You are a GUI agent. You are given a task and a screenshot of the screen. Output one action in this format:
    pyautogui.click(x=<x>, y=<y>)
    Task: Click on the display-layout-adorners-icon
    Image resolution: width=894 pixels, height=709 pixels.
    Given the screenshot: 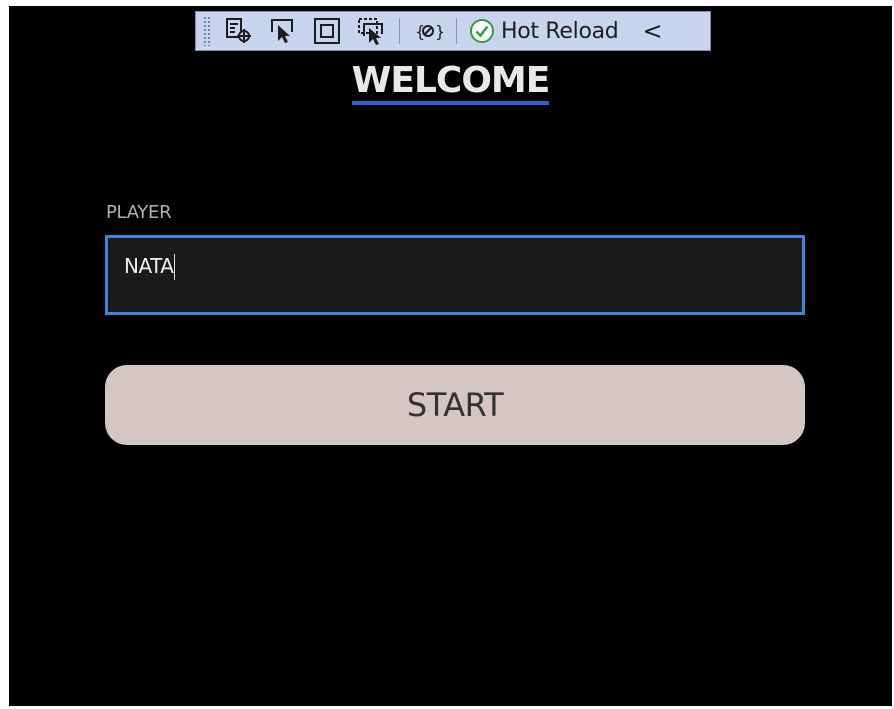 What is the action you would take?
    pyautogui.click(x=327, y=31)
    